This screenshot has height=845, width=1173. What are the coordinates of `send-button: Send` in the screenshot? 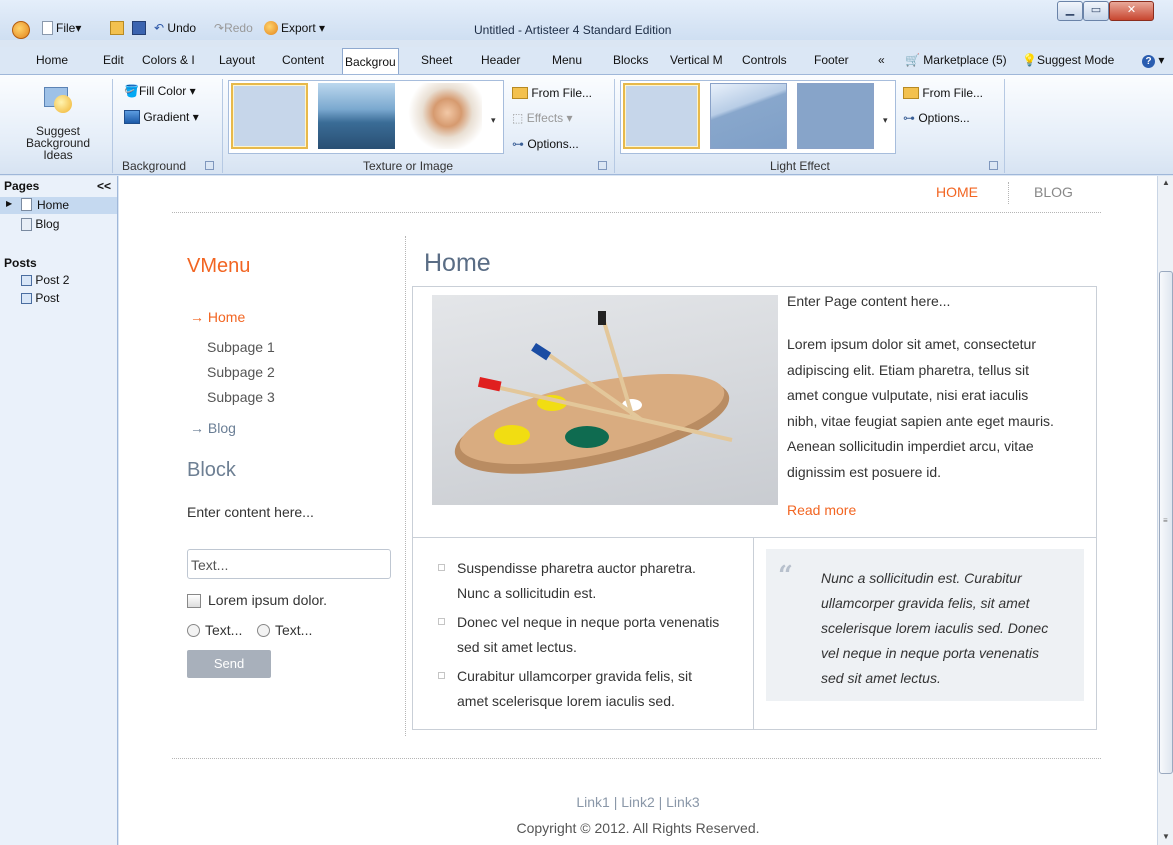 It's located at (229, 664).